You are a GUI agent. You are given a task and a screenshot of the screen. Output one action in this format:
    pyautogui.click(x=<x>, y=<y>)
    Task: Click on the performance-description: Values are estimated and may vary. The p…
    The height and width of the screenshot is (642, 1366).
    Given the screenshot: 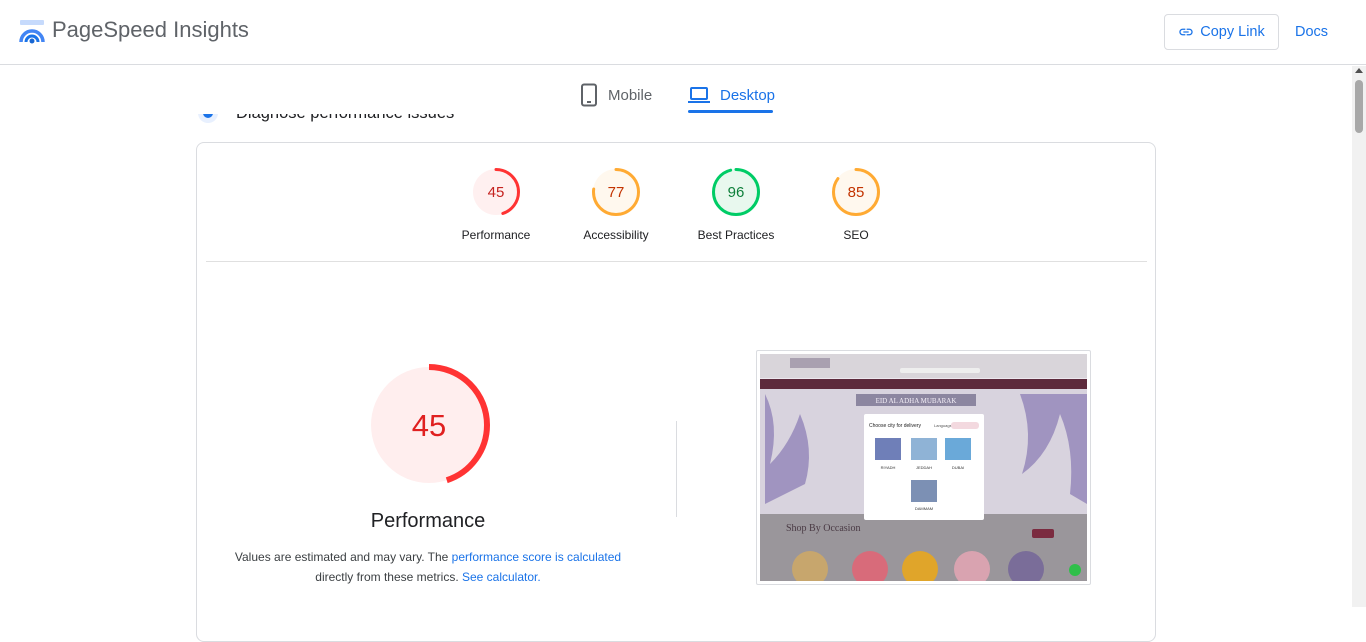 What is the action you would take?
    pyautogui.click(x=428, y=567)
    